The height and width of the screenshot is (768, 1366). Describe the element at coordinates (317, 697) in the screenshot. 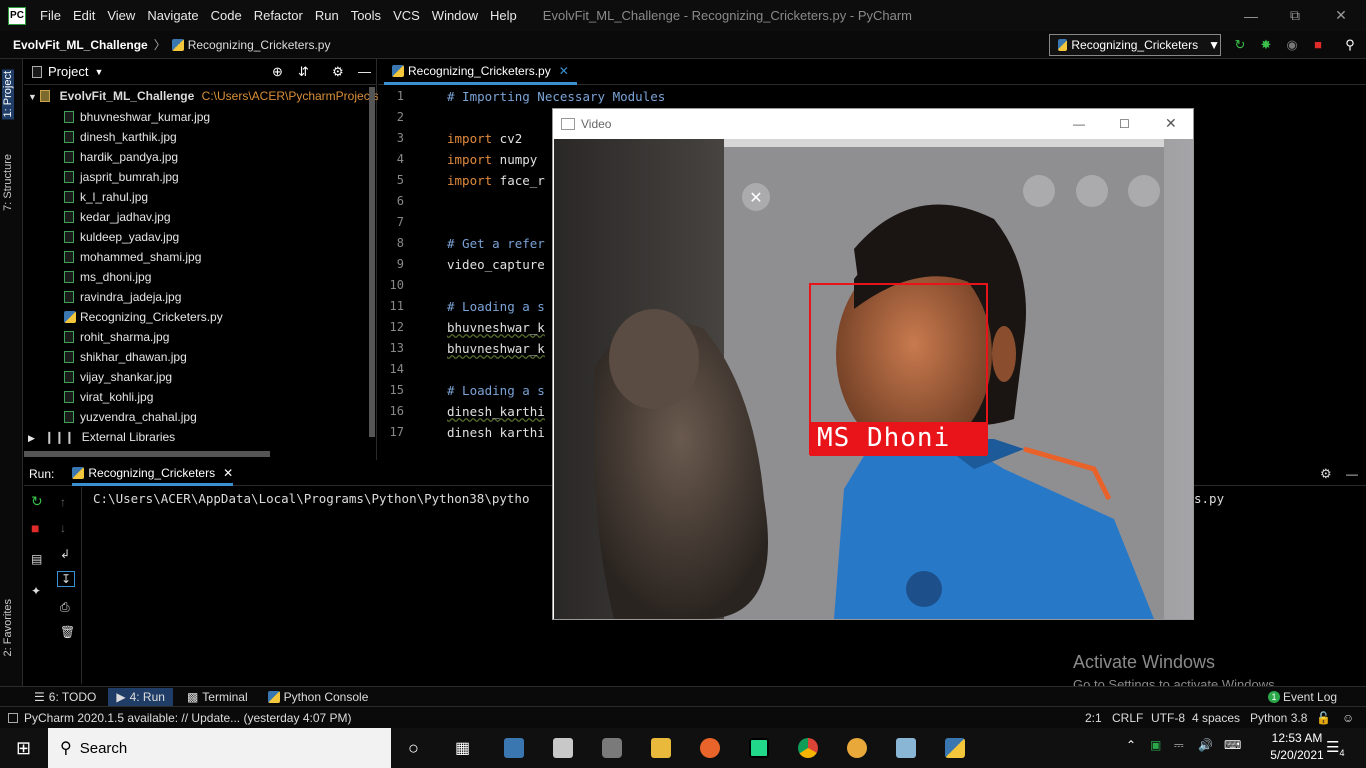

I see `tab-python-console: Python Console` at that location.